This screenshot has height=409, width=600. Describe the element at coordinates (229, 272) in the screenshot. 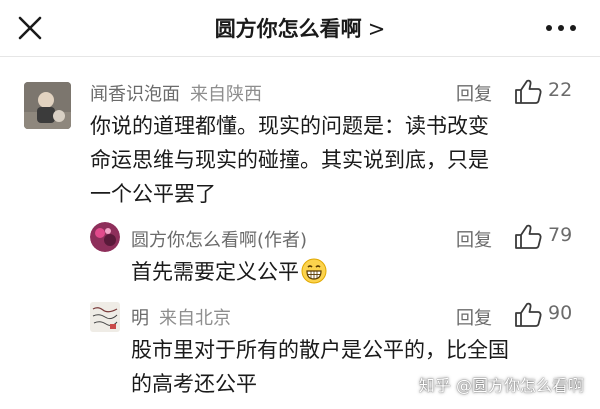

I see `comment-text: 首先需要定义公平` at that location.